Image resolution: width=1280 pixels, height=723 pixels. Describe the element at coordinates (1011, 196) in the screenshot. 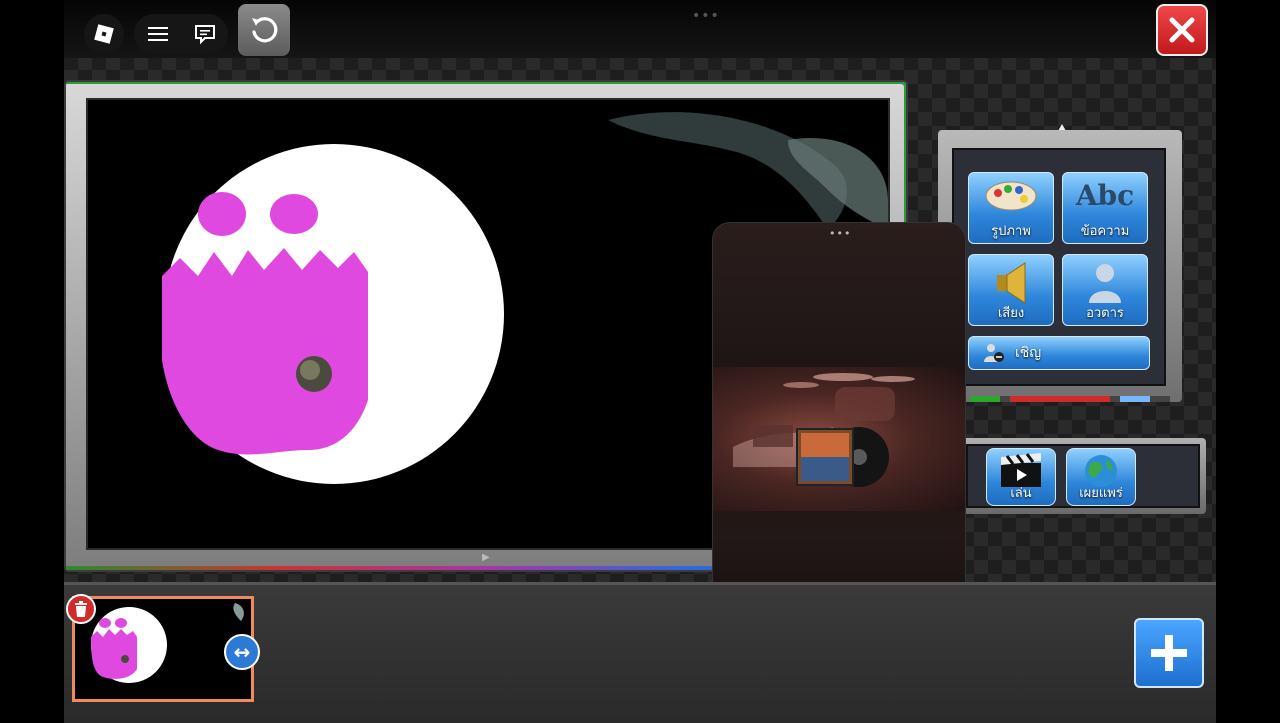

I see `palette-icon` at that location.